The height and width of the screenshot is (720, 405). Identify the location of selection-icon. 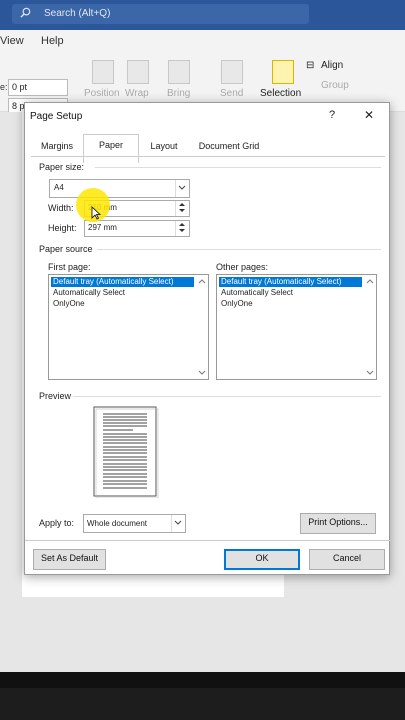
(283, 72).